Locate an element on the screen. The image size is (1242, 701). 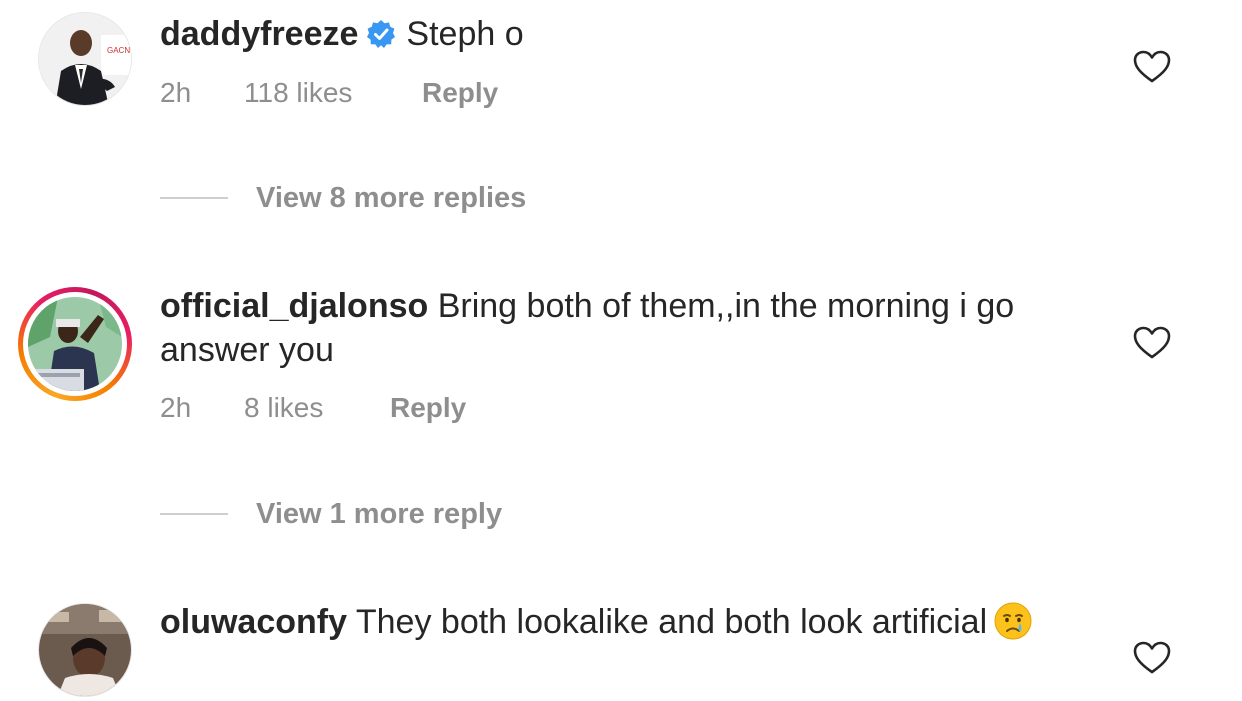
avatar-photo: GACN is located at coordinates (85, 59).